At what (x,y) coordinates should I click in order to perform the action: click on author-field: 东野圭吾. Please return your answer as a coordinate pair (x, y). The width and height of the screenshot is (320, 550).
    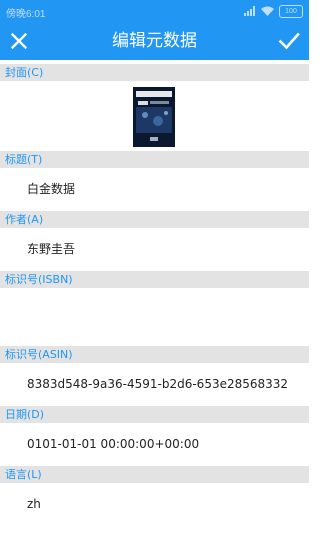
    Looking at the image, I should click on (154, 249).